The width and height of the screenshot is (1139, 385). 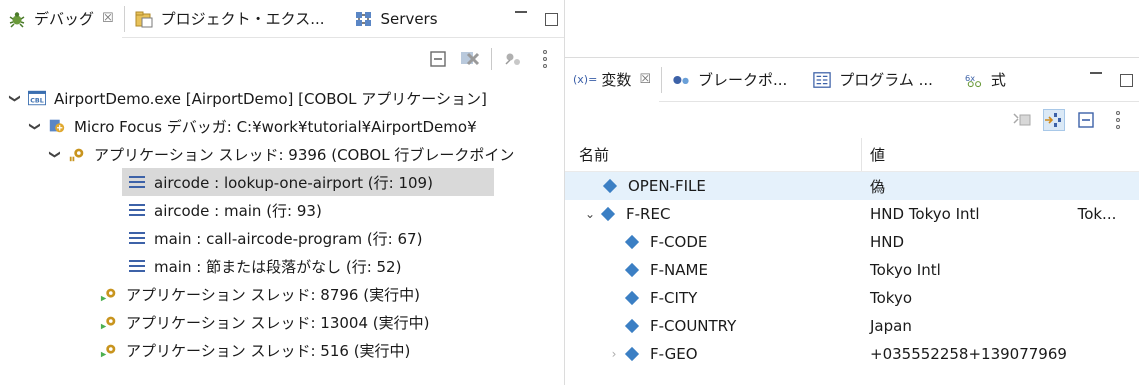 What do you see at coordinates (1054, 120) in the screenshot?
I see `show-logical-structure-icon` at bounding box center [1054, 120].